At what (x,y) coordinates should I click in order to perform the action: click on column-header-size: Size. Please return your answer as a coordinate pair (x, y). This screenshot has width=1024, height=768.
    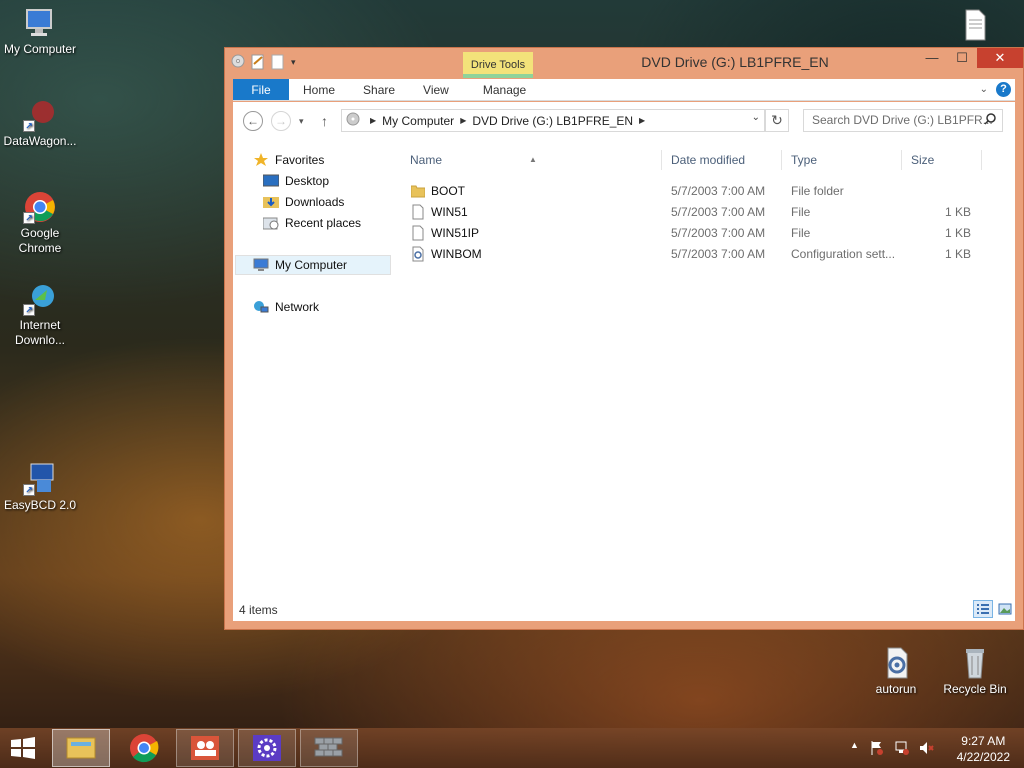
    Looking at the image, I should click on (946, 160).